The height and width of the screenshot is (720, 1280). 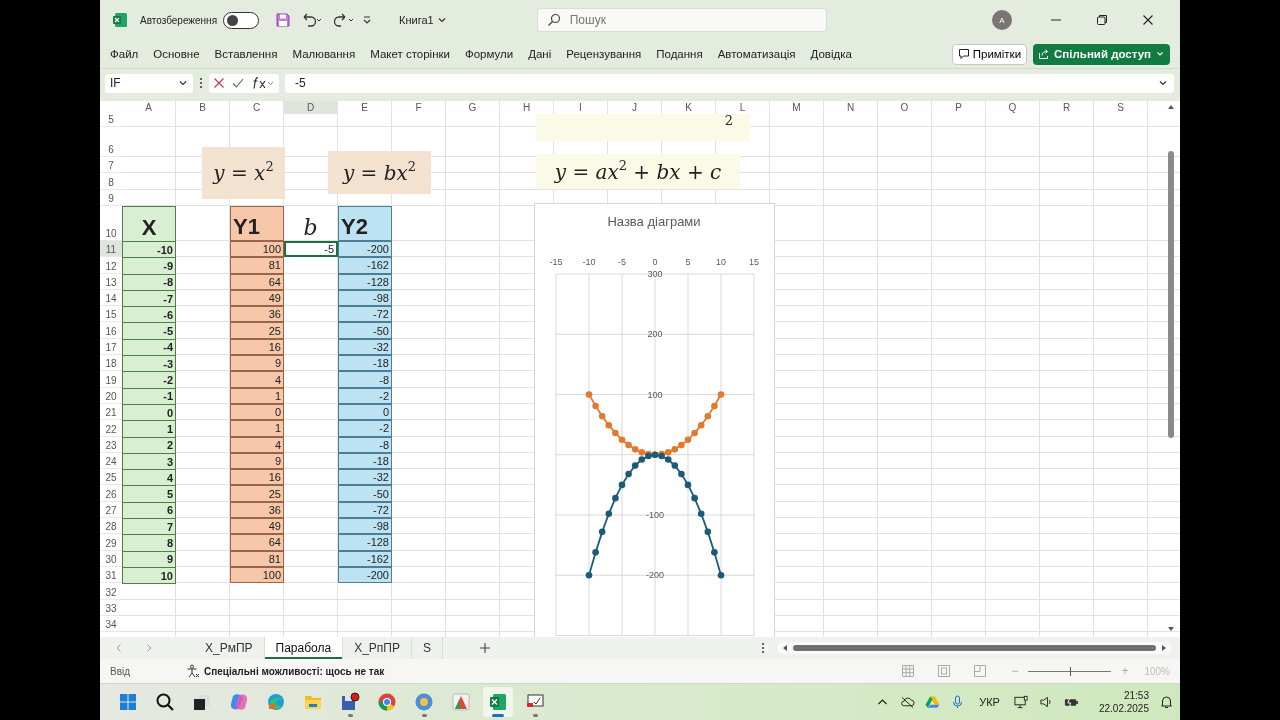 What do you see at coordinates (239, 702) in the screenshot?
I see `ribbon-logo-icon` at bounding box center [239, 702].